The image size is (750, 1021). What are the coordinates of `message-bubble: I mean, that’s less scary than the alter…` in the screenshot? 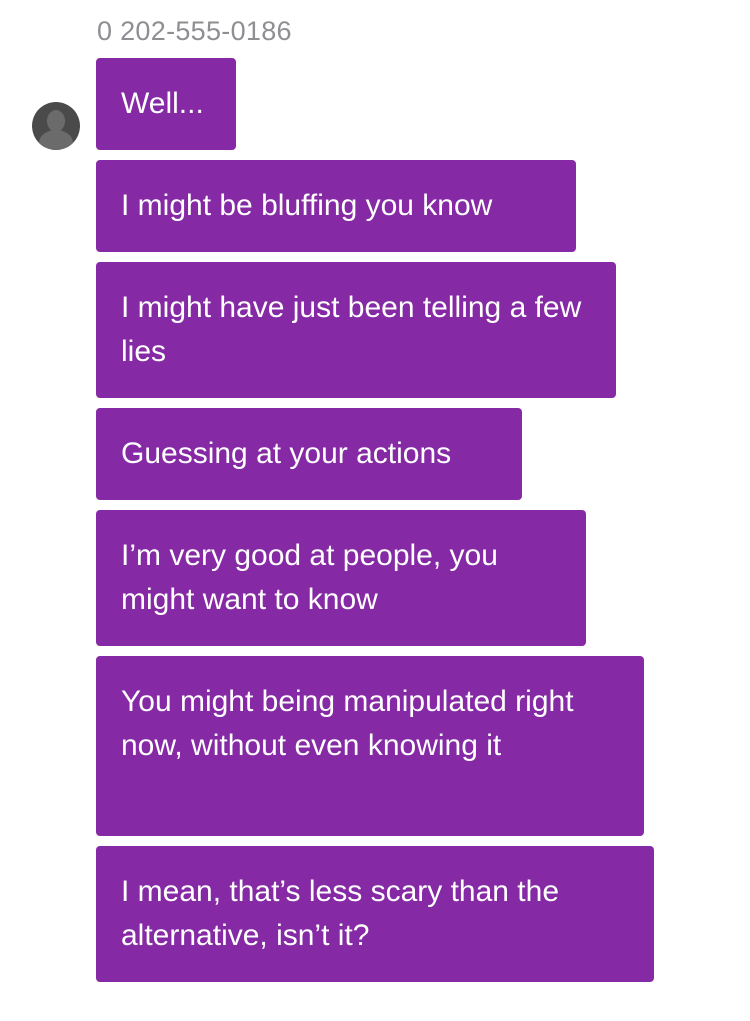 It's located at (375, 914).